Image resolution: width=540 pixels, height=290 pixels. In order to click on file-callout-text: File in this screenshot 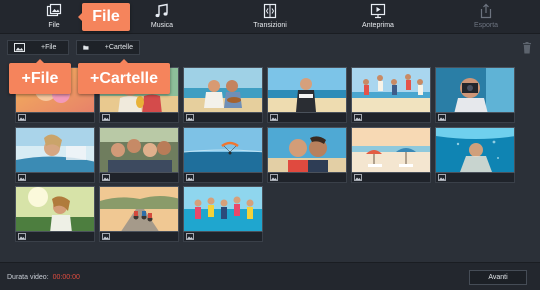, I will do `click(106, 16)`.